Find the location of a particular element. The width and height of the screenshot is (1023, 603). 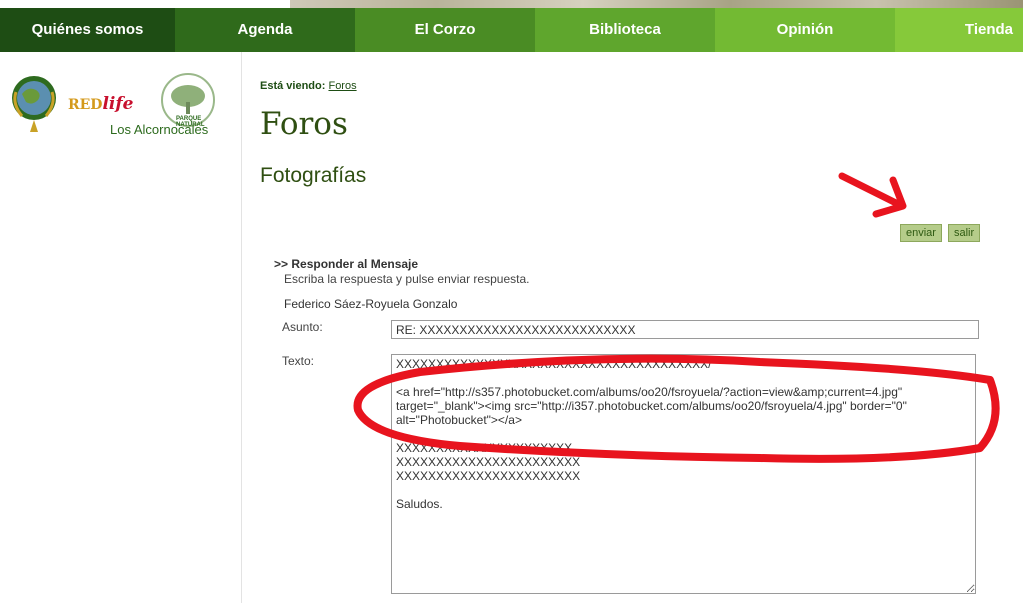

form-actions: enviar salir is located at coordinates (940, 233).